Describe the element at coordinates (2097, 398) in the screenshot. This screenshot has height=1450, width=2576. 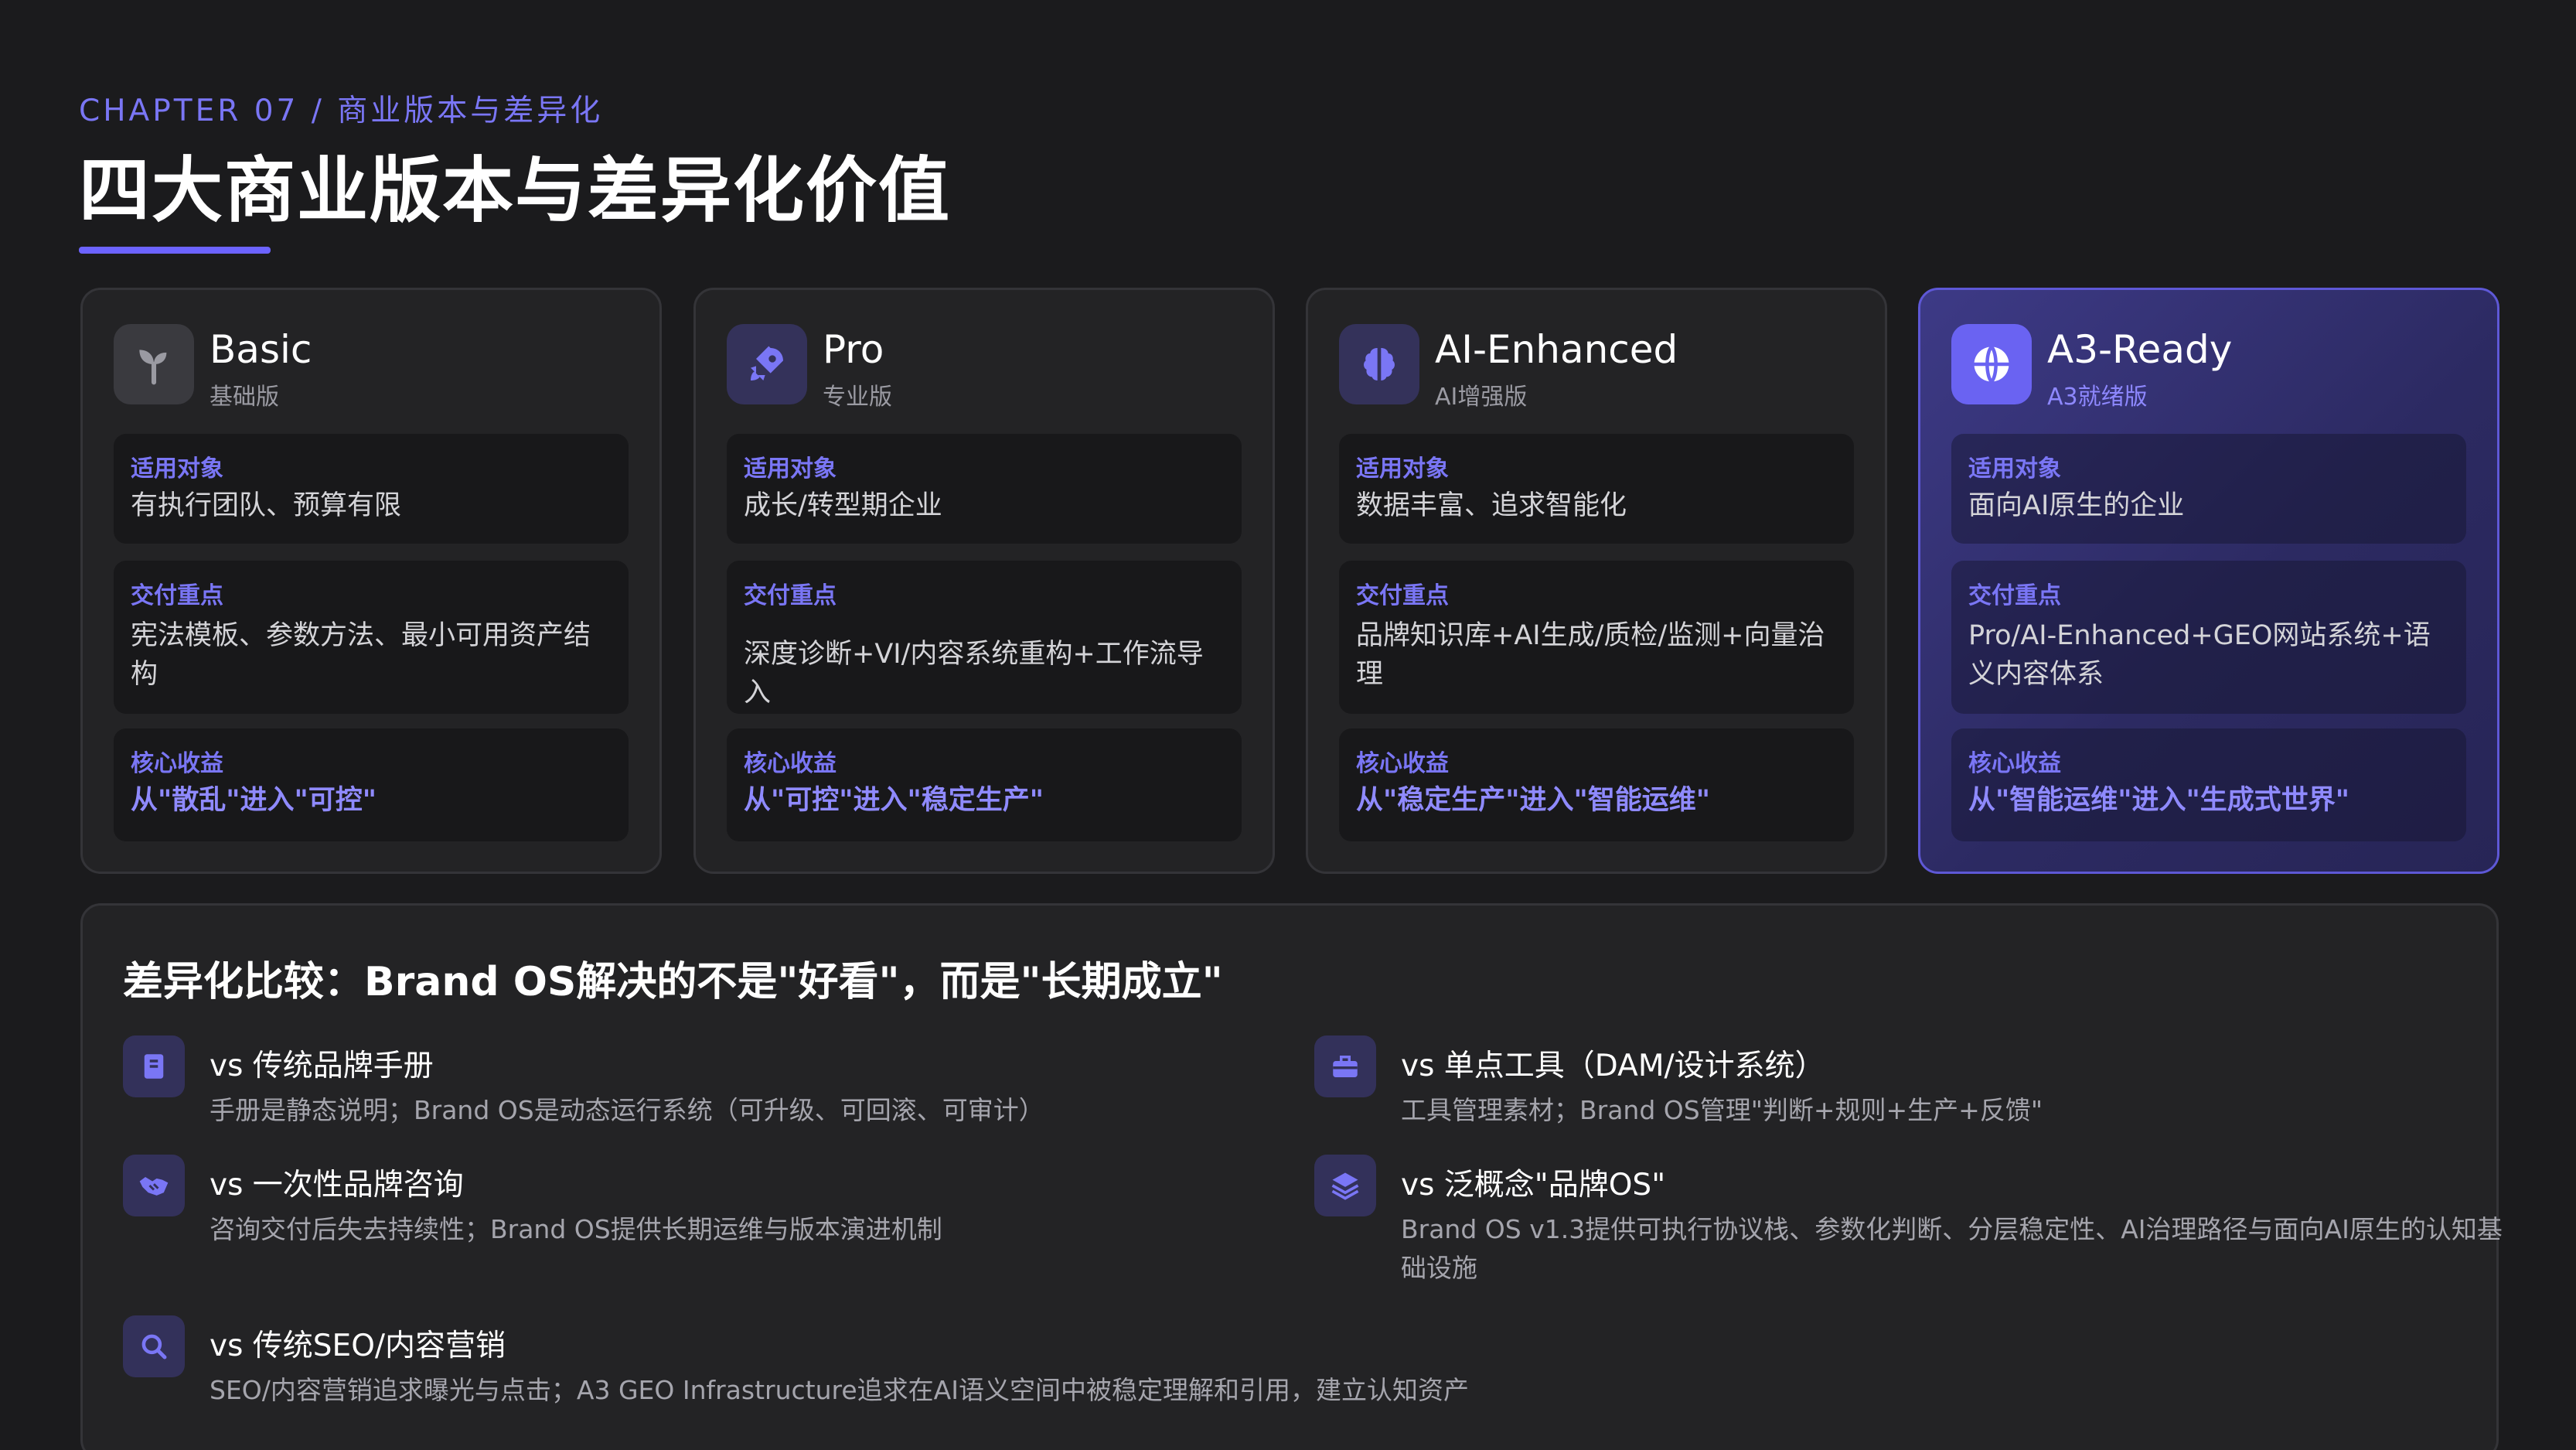
I see `card-subtitle: A3就绪版` at that location.